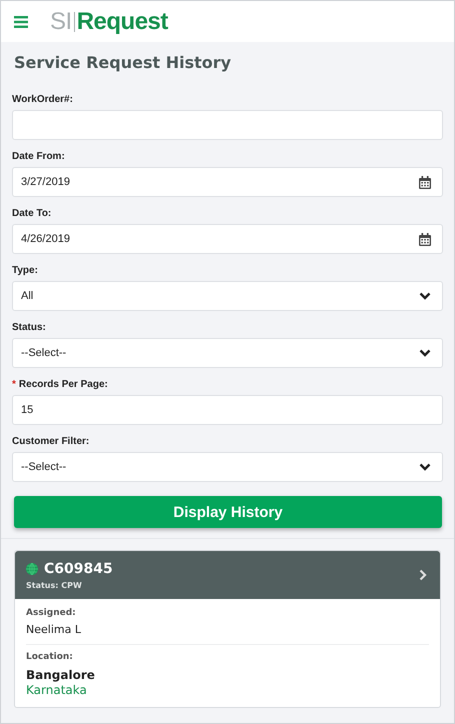  Describe the element at coordinates (51, 441) in the screenshot. I see `field-label: Customer Filter:` at that location.